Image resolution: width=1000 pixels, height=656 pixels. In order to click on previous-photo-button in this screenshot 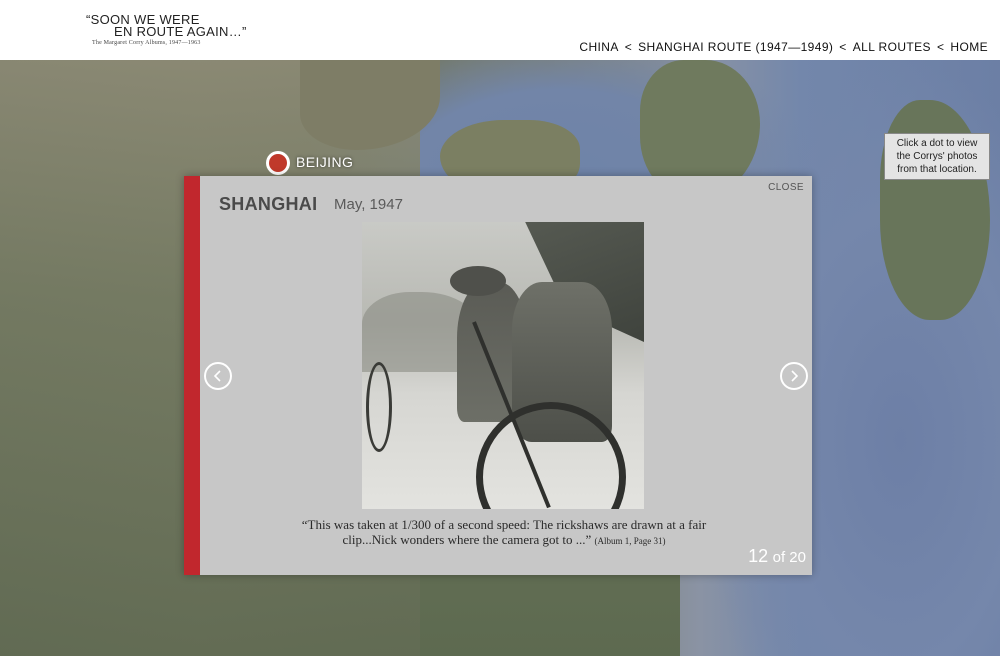, I will do `click(218, 376)`.